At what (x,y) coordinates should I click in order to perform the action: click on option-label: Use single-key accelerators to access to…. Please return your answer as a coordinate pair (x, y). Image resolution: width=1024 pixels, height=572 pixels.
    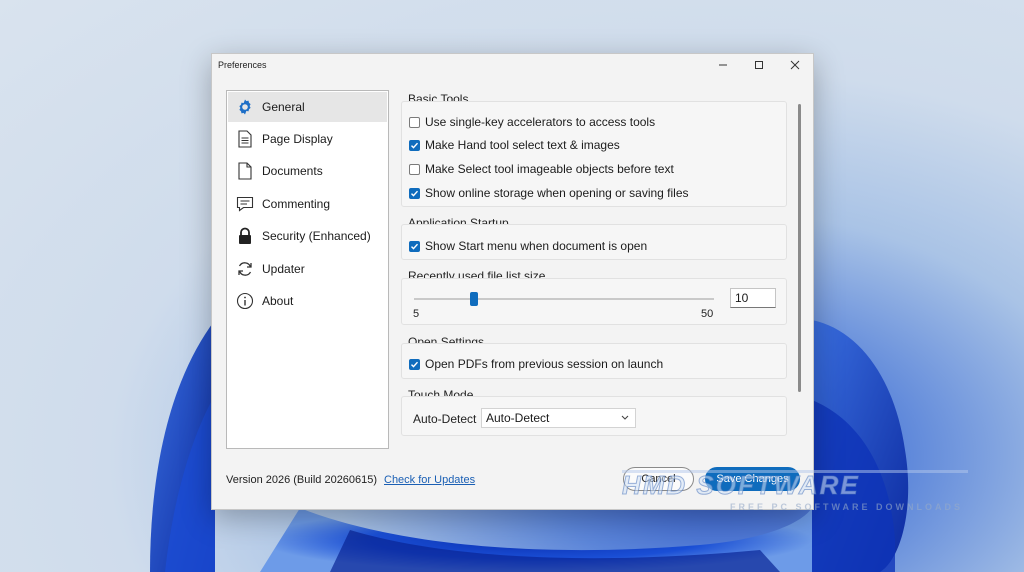
    Looking at the image, I should click on (540, 122).